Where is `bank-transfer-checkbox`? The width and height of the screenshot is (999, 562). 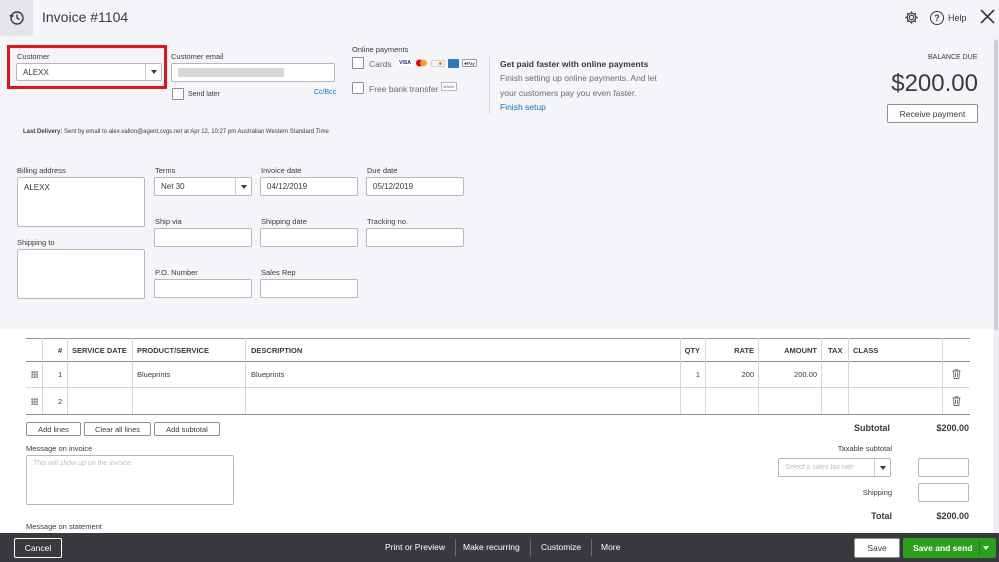
bank-transfer-checkbox is located at coordinates (358, 88).